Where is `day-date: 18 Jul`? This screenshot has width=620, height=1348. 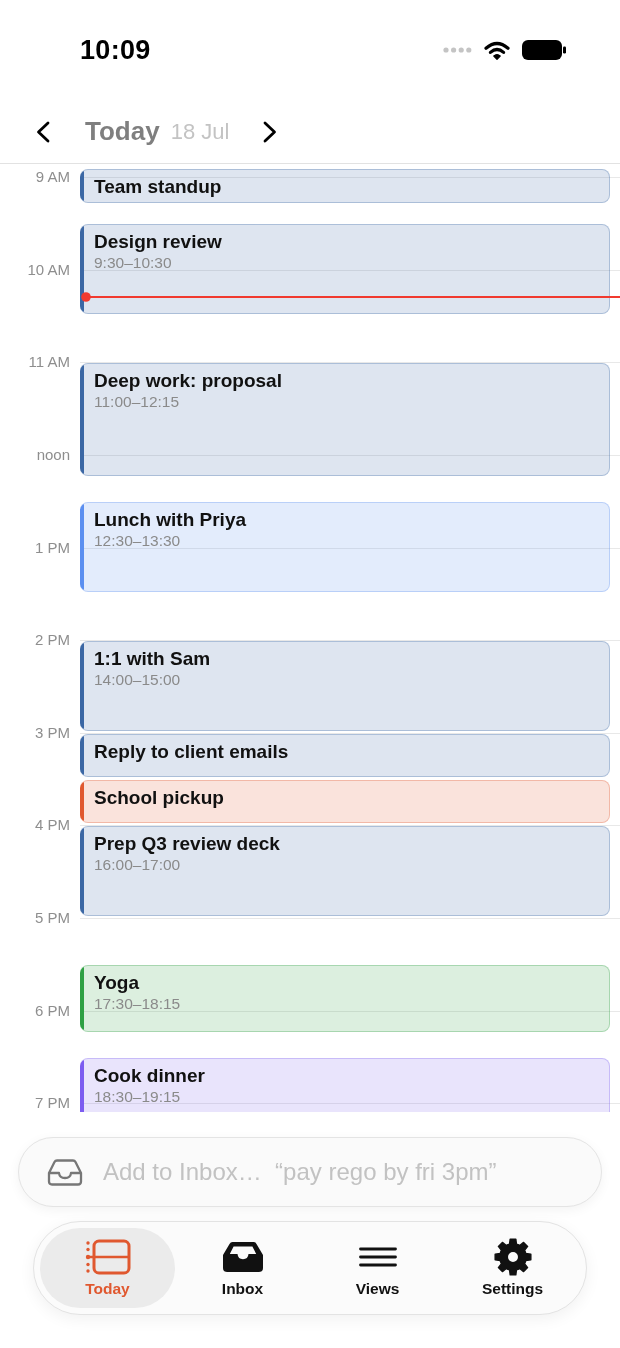
day-date: 18 Jul is located at coordinates (200, 131).